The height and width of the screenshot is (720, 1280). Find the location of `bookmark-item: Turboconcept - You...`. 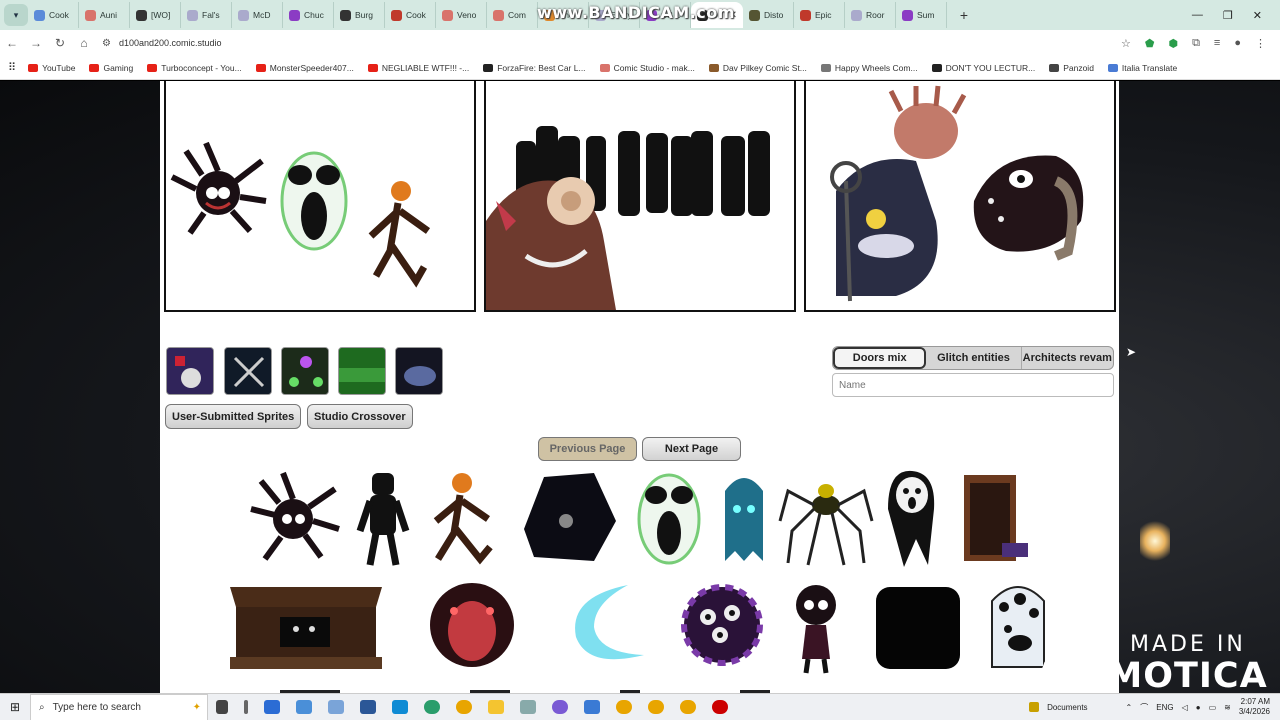

bookmark-item: Turboconcept - You... is located at coordinates (194, 68).